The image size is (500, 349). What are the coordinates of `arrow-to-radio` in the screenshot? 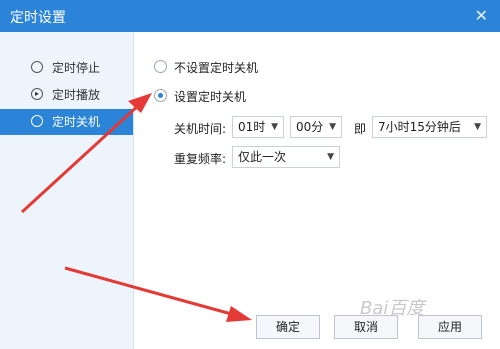 It's located at (86, 153).